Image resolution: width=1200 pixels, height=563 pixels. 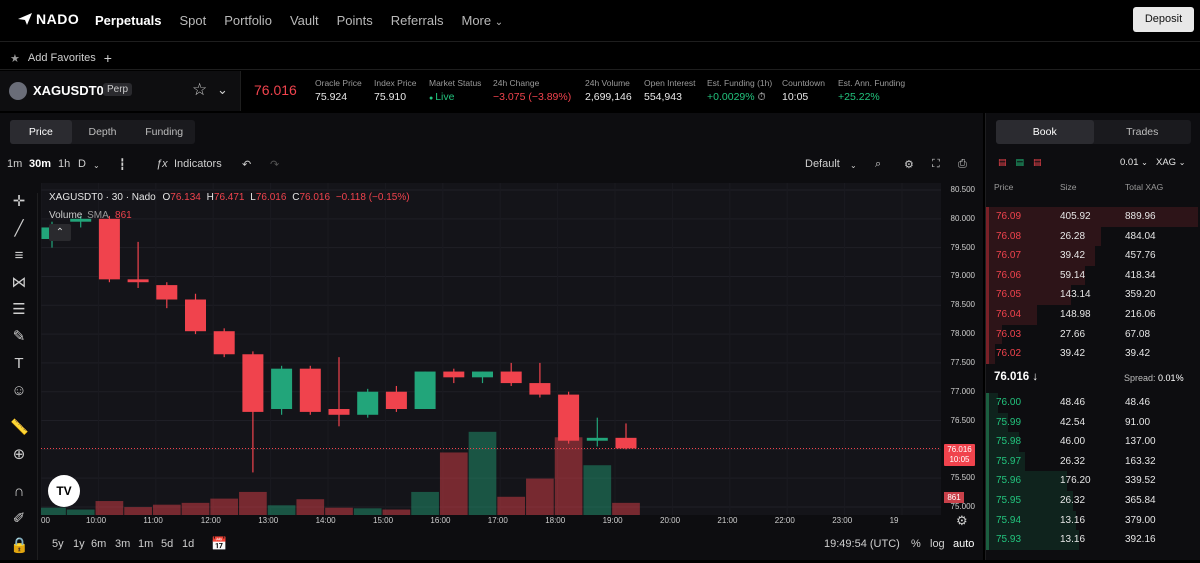 What do you see at coordinates (79, 544) in the screenshot?
I see `range-1y: 1y` at bounding box center [79, 544].